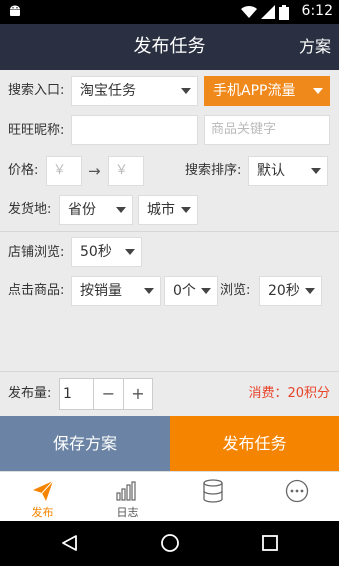  Describe the element at coordinates (85, 443) in the screenshot. I see `save-plan-button: 保存方案` at that location.